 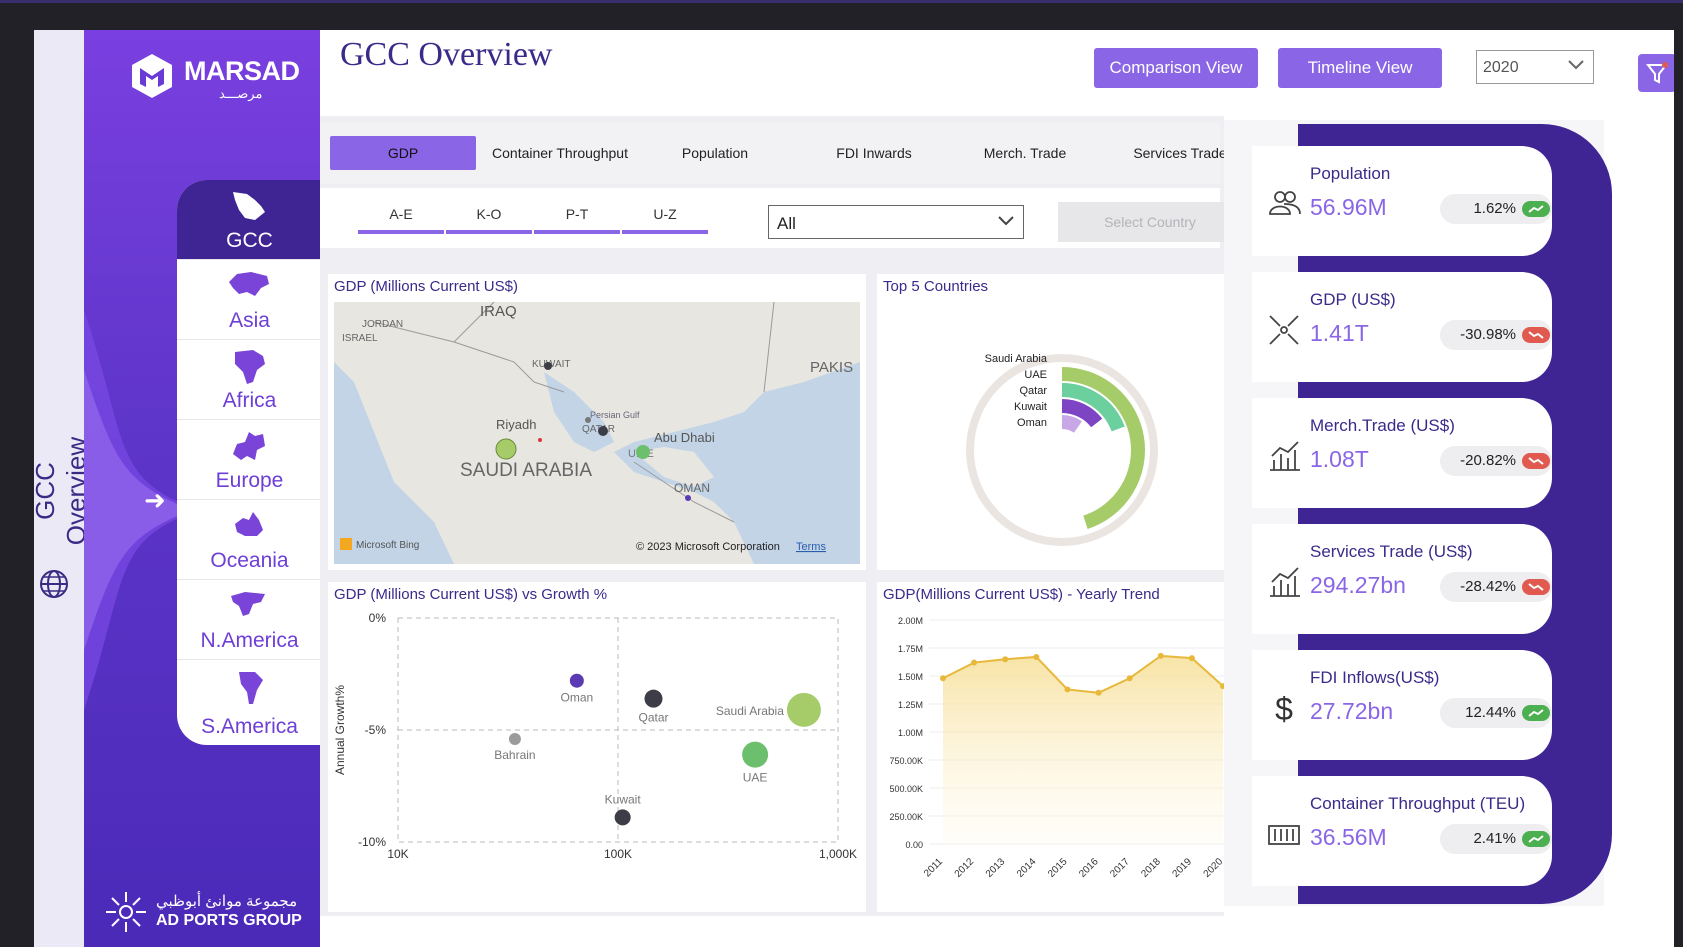 I want to click on kpi-label: GDP (US$), so click(x=1353, y=299).